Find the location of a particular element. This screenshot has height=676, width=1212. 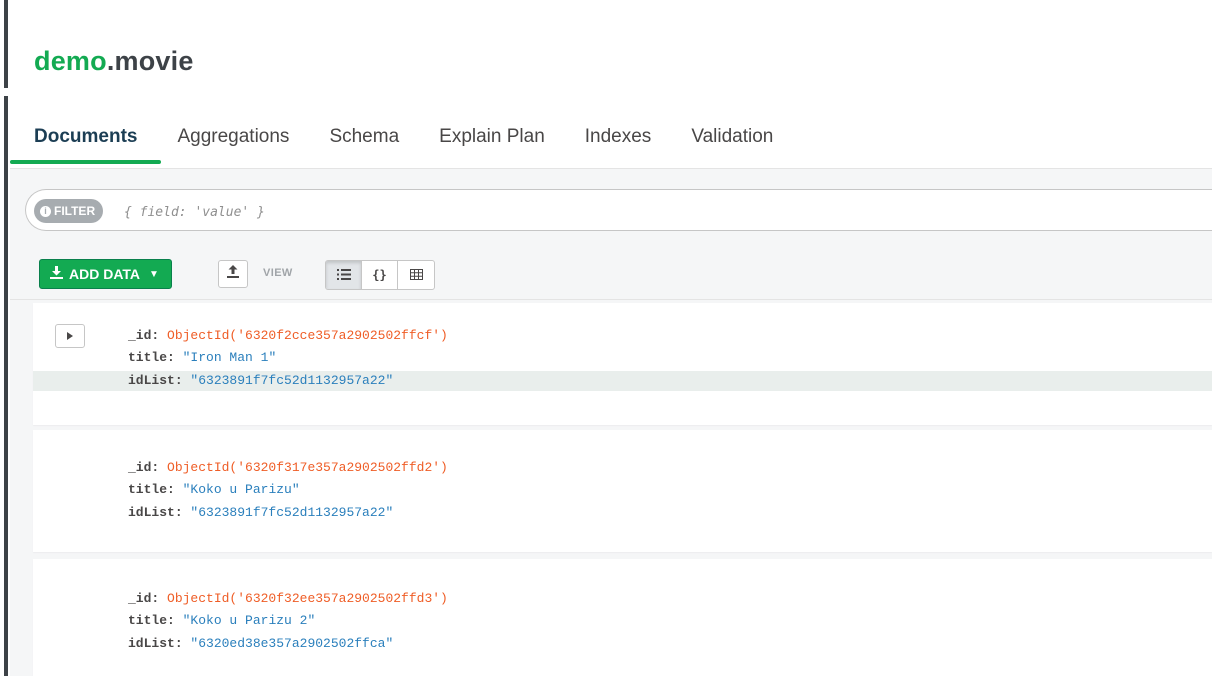

table-icon is located at coordinates (416, 275).